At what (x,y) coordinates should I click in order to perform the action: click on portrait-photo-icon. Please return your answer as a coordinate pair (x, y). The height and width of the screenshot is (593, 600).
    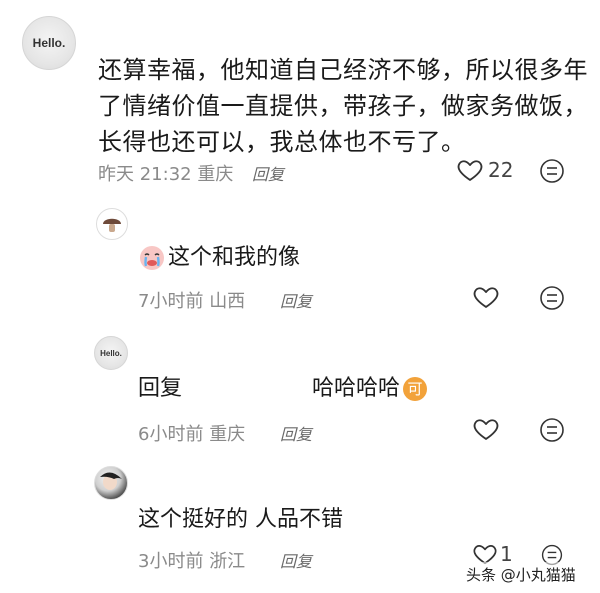
    Looking at the image, I should click on (111, 481).